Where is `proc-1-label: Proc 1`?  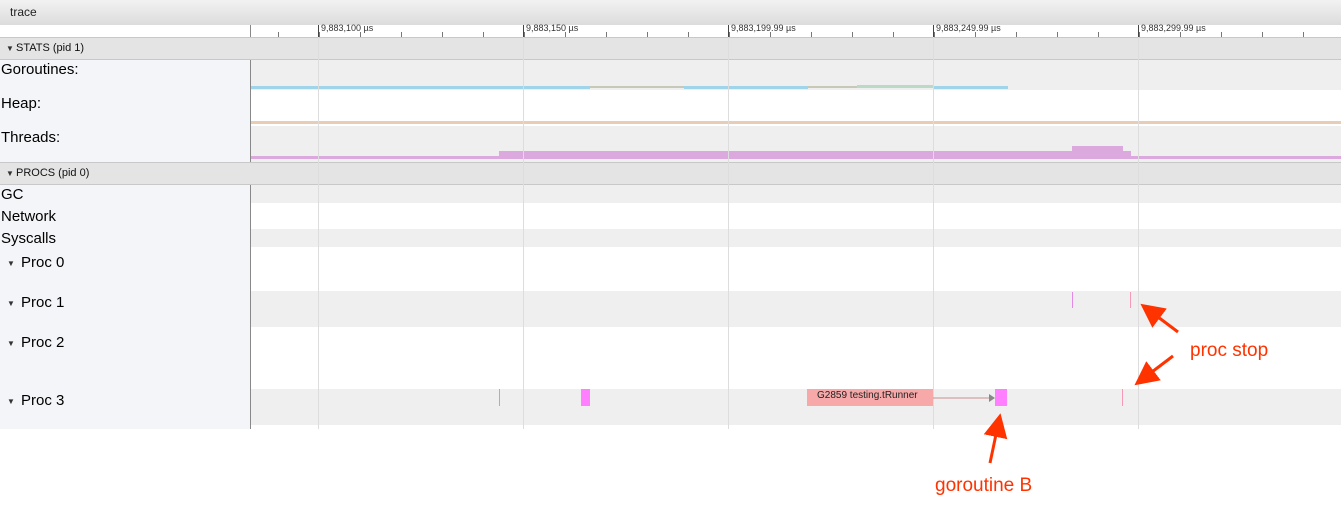
proc-1-label: Proc 1 is located at coordinates (43, 302).